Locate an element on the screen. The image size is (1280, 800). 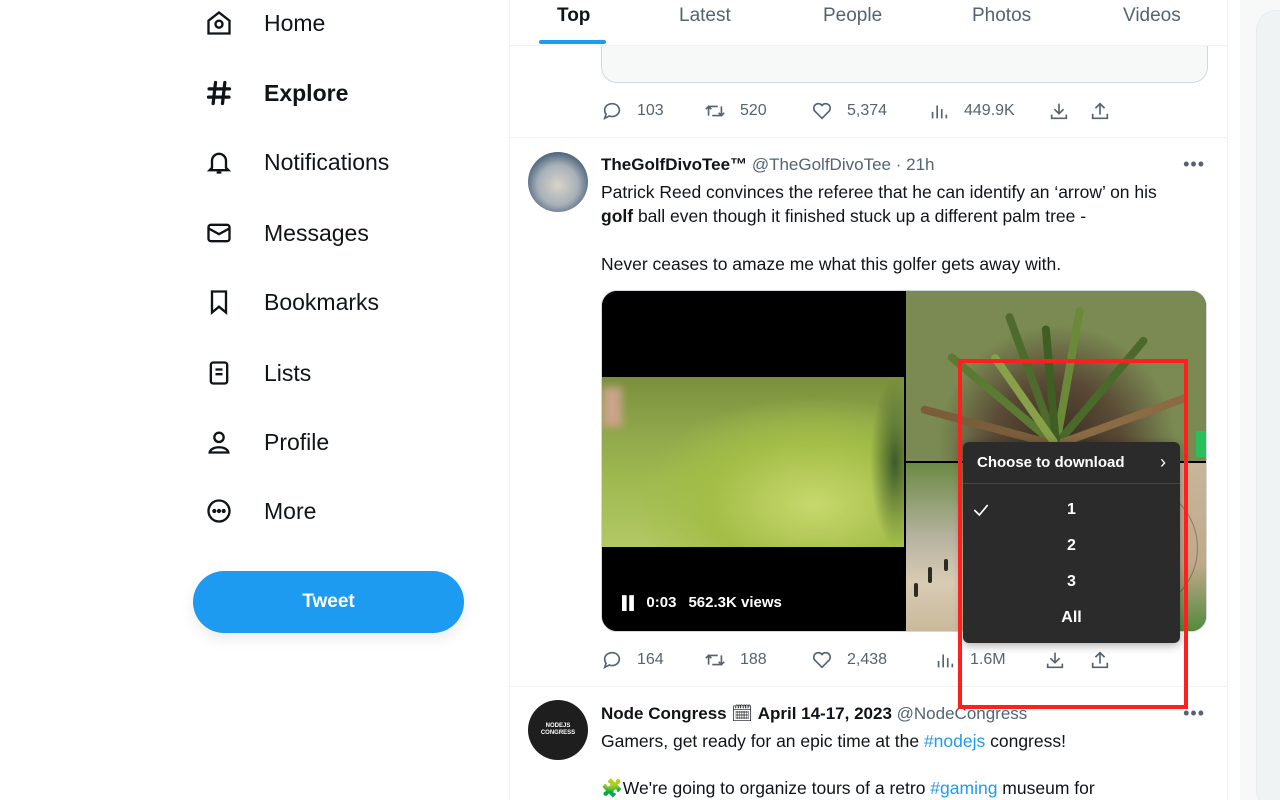
tab-latest: Latest is located at coordinates (705, 23).